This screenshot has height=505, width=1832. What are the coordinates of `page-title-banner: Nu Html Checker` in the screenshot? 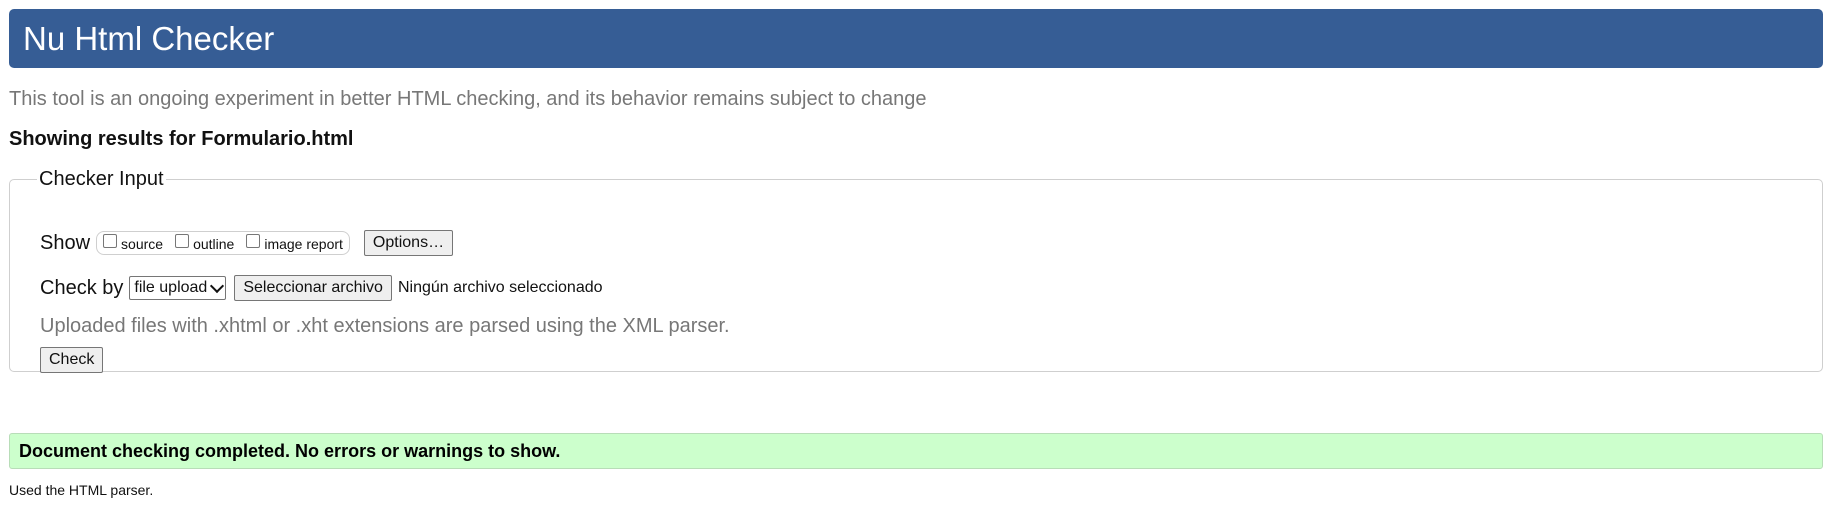 It's located at (916, 38).